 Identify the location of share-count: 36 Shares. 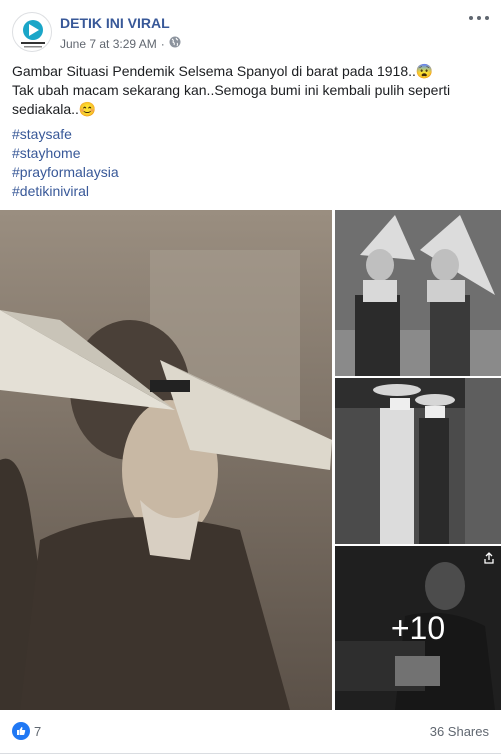
(459, 731).